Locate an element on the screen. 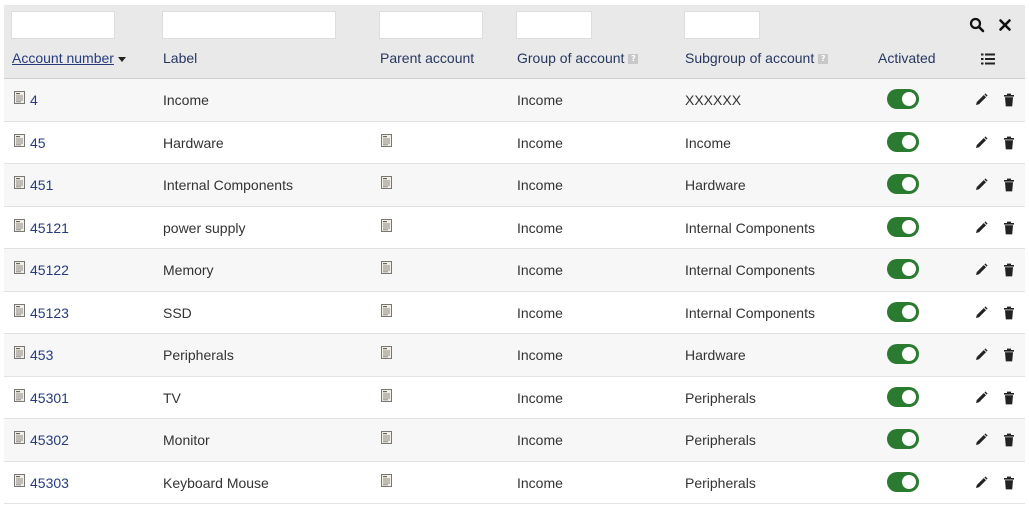  column-title-subgroup-of-account: Subgroup of account is located at coordinates (749, 58).